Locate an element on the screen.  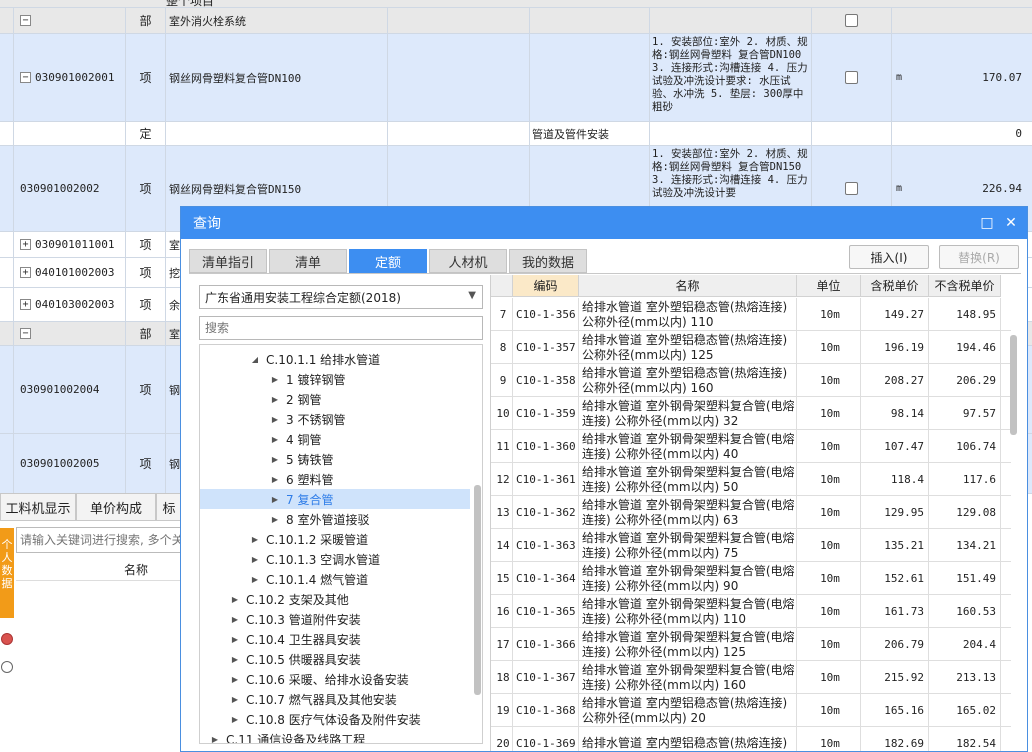
grid-code-cell: +040103002003 is located at coordinates (70, 304).